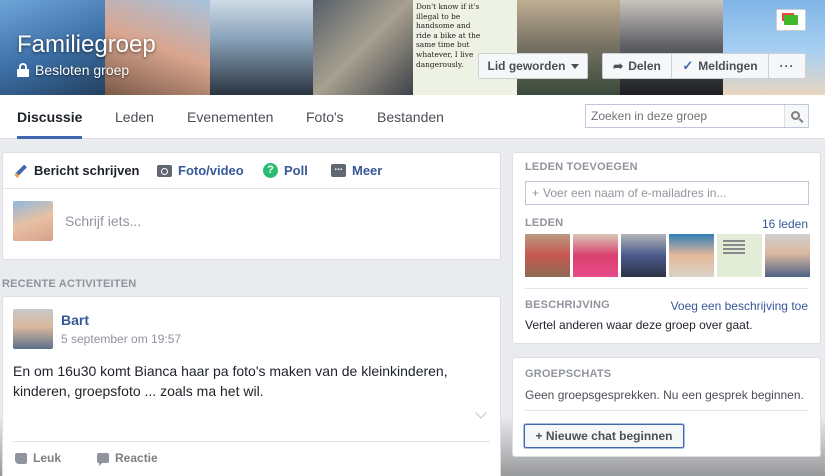 This screenshot has height=476, width=825. I want to click on composer-tab-more: ... Meer, so click(356, 170).